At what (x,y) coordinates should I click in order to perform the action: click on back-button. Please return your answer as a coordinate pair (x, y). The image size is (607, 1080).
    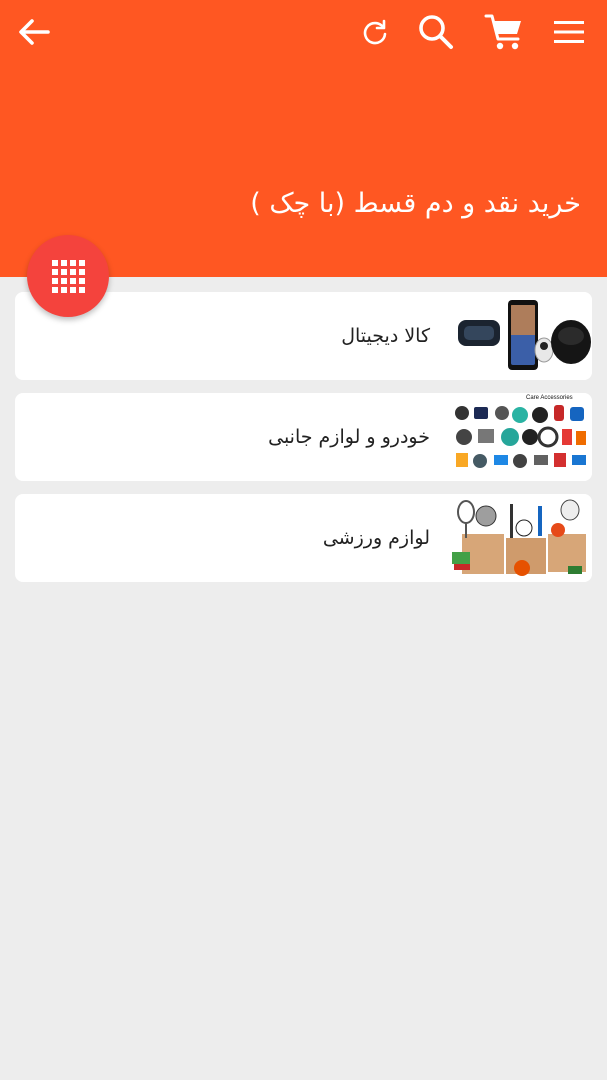
    Looking at the image, I should click on (34, 32).